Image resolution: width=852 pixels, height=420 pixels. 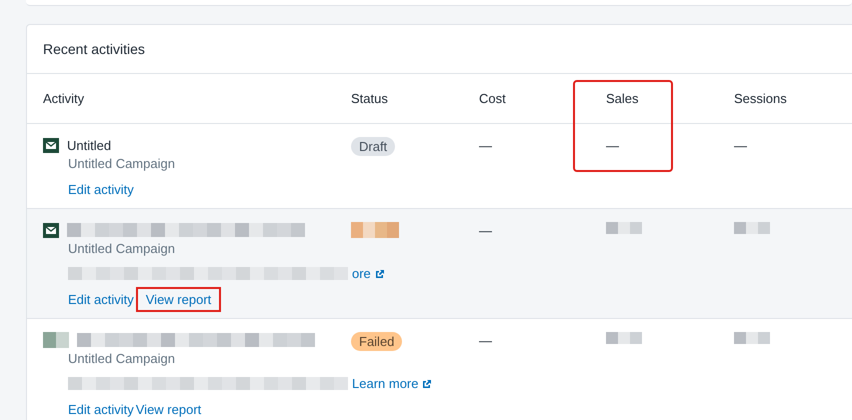 What do you see at coordinates (376, 341) in the screenshot?
I see `status-badge: Failed` at bounding box center [376, 341].